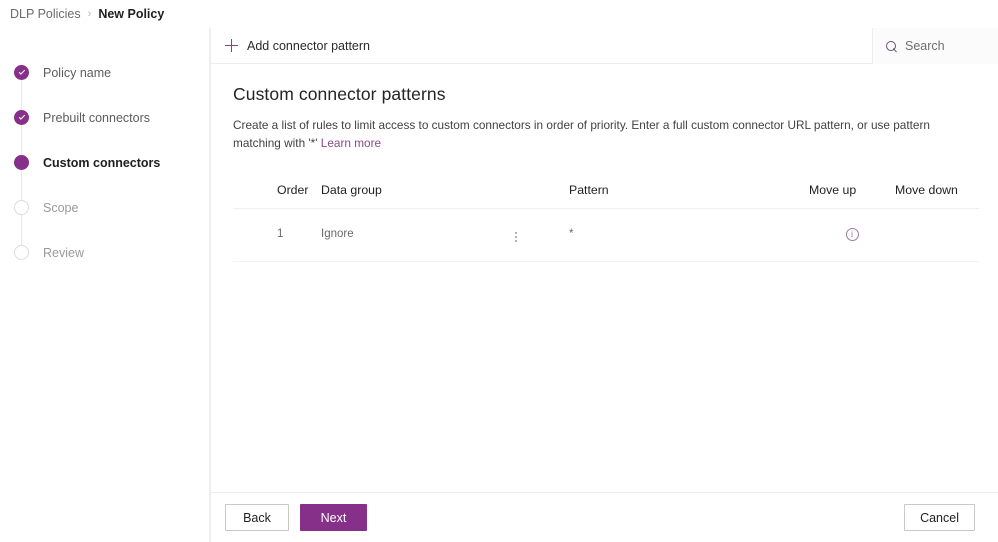  I want to click on sidebar-item-scope: Scope, so click(104, 207).